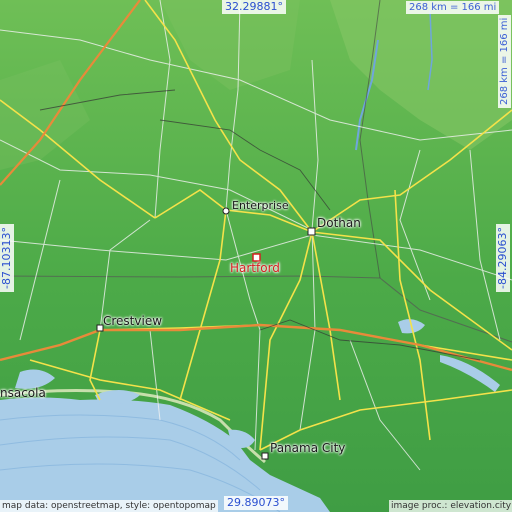 The height and width of the screenshot is (512, 512). Describe the element at coordinates (503, 258) in the screenshot. I see `east-coordinate-label: -84.29063°` at that location.